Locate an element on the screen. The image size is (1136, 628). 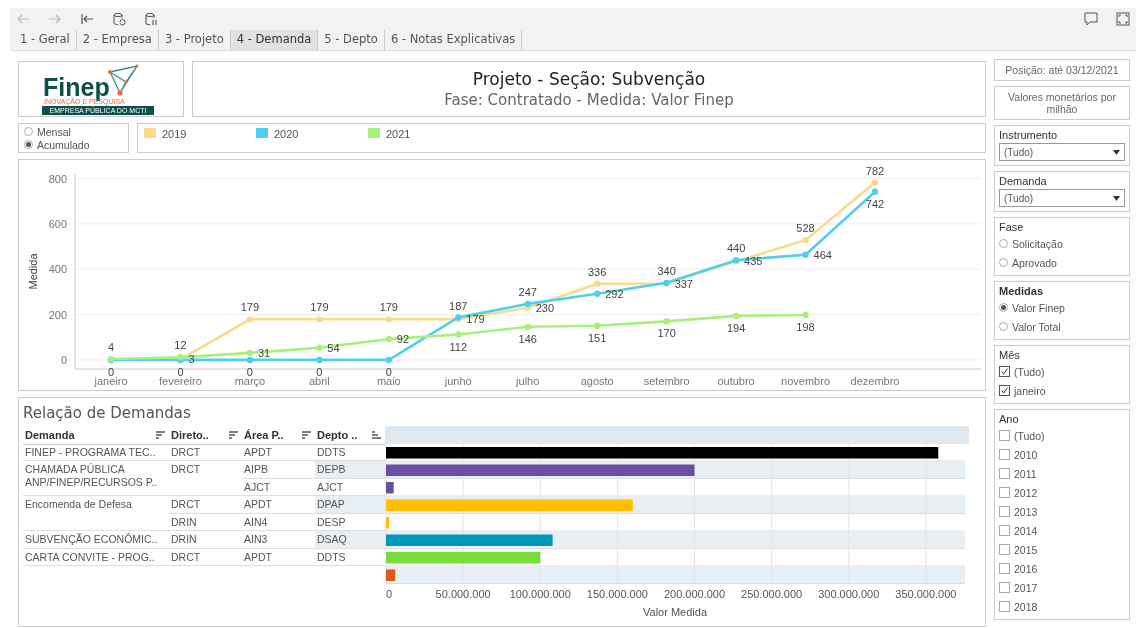
table-cell: DRCT is located at coordinates (205, 452).